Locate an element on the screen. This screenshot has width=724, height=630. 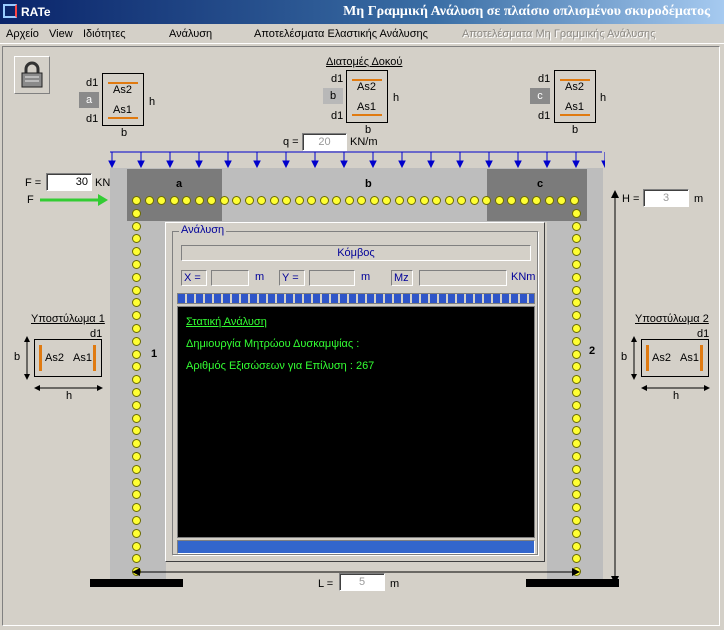
column-1-title: Υποστύλωμα 1 is located at coordinates (68, 319).